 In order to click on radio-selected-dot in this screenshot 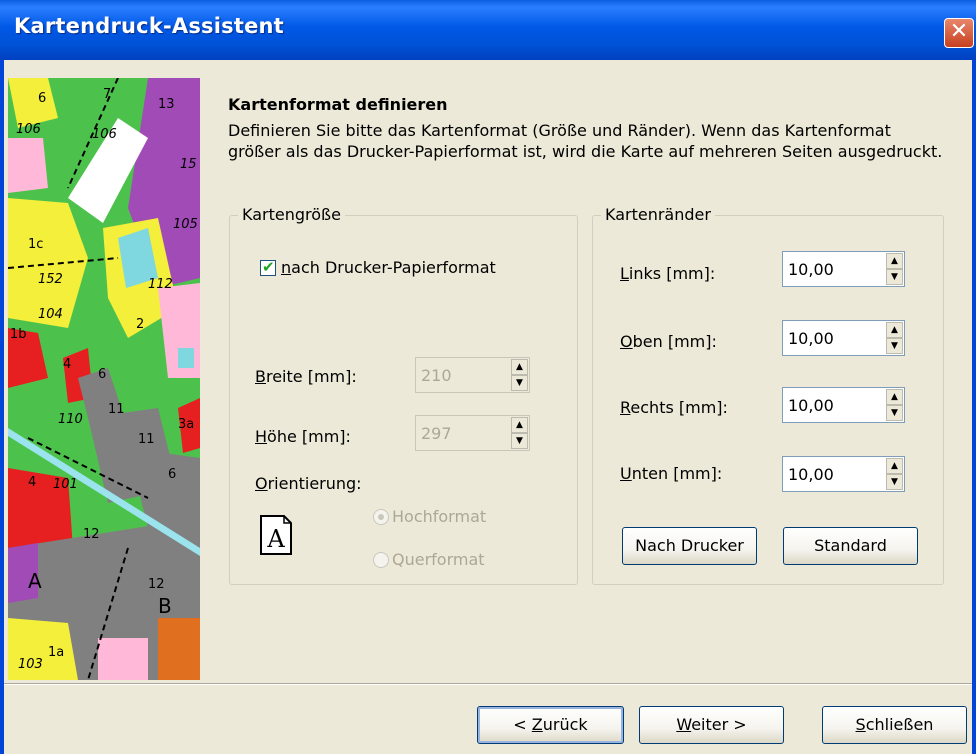, I will do `click(381, 517)`.